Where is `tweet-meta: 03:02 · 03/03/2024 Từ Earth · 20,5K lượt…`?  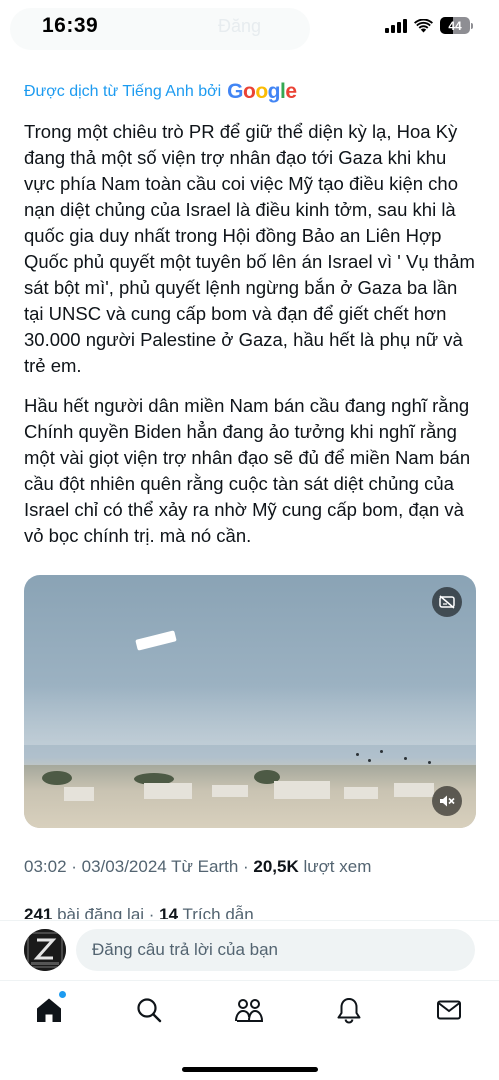
tweet-meta: 03:02 · 03/03/2024 Từ Earth · 20,5K lượt… is located at coordinates (197, 867).